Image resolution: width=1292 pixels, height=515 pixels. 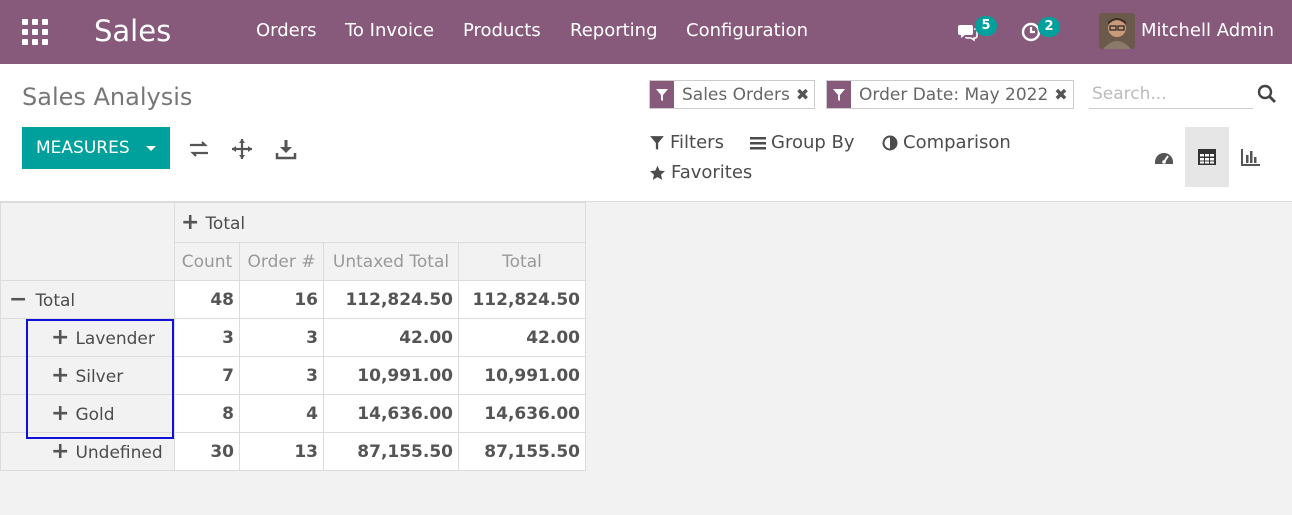 I want to click on cell-untaxed-total: 112,824.50, so click(x=391, y=299).